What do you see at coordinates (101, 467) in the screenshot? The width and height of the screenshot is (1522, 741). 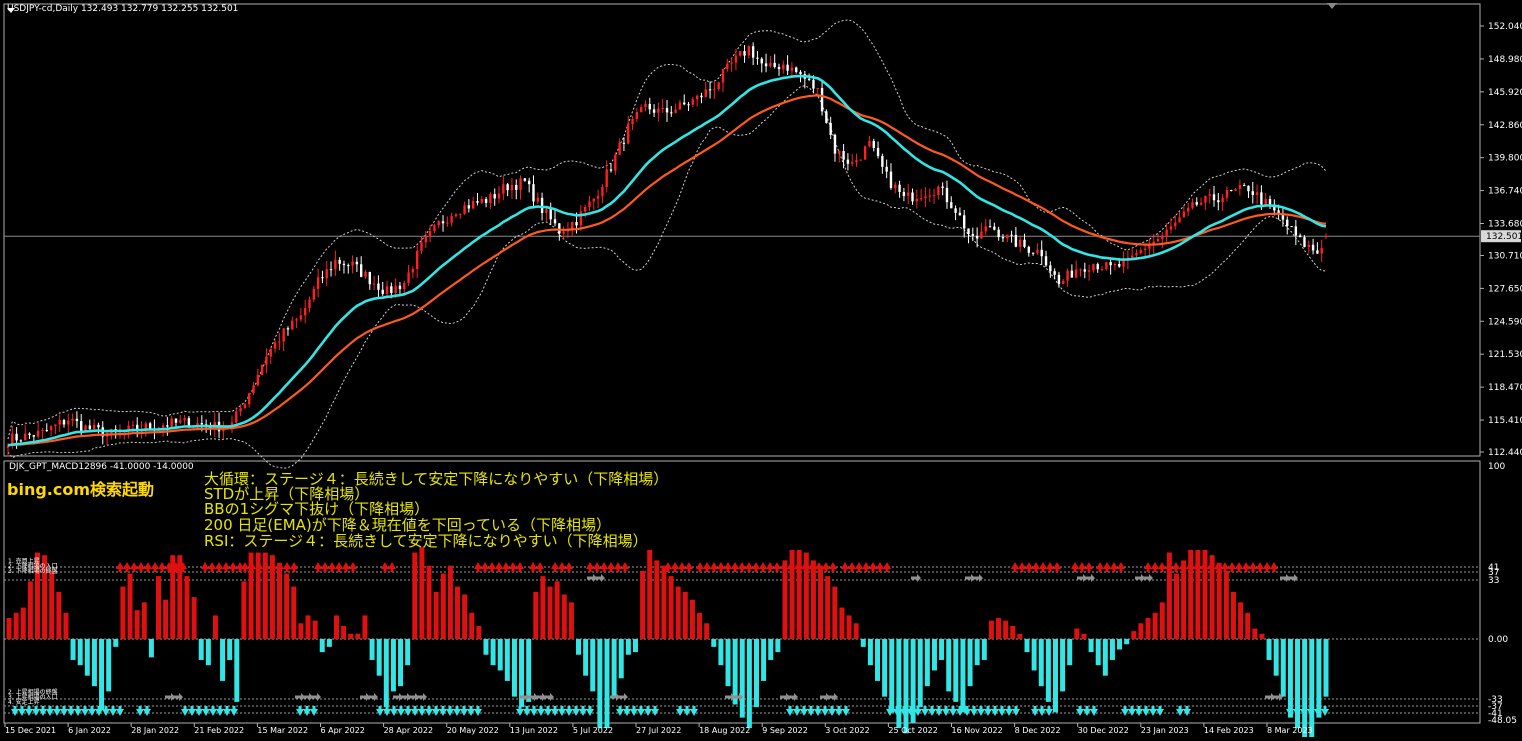 I see `indicator-header: DJK_GPT_MACD12896 -41.0000 -14.0000` at bounding box center [101, 467].